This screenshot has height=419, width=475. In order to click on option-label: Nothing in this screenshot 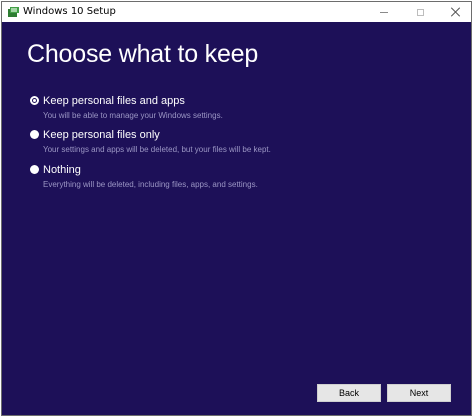, I will do `click(62, 170)`.